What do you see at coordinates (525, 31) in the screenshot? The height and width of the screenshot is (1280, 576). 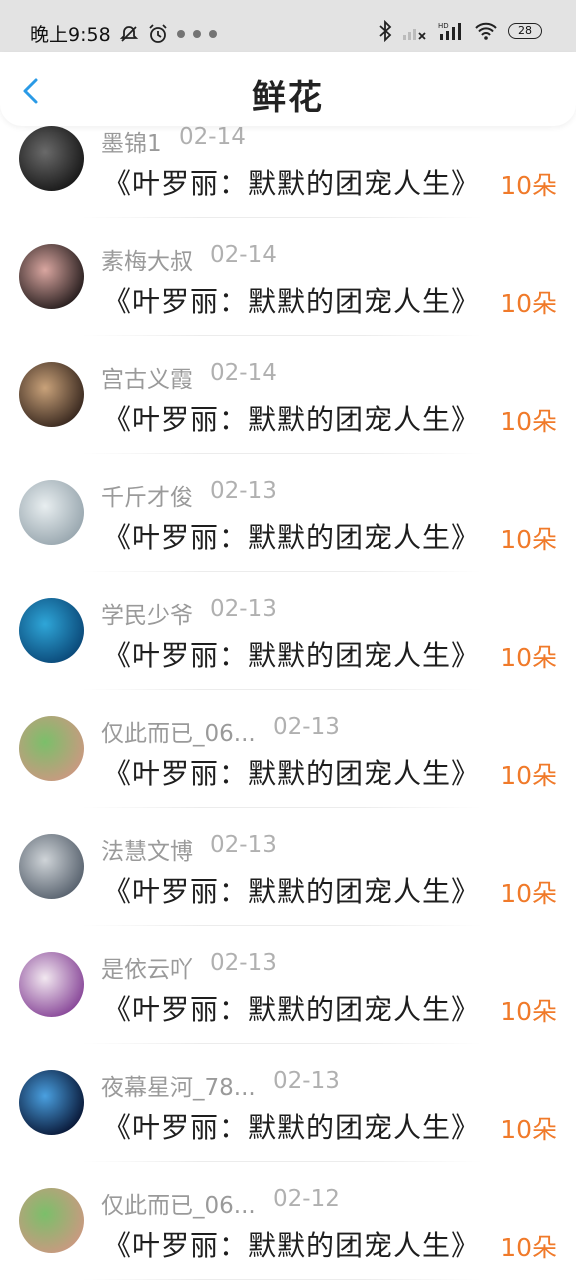 I see `battery-indicator: 28` at bounding box center [525, 31].